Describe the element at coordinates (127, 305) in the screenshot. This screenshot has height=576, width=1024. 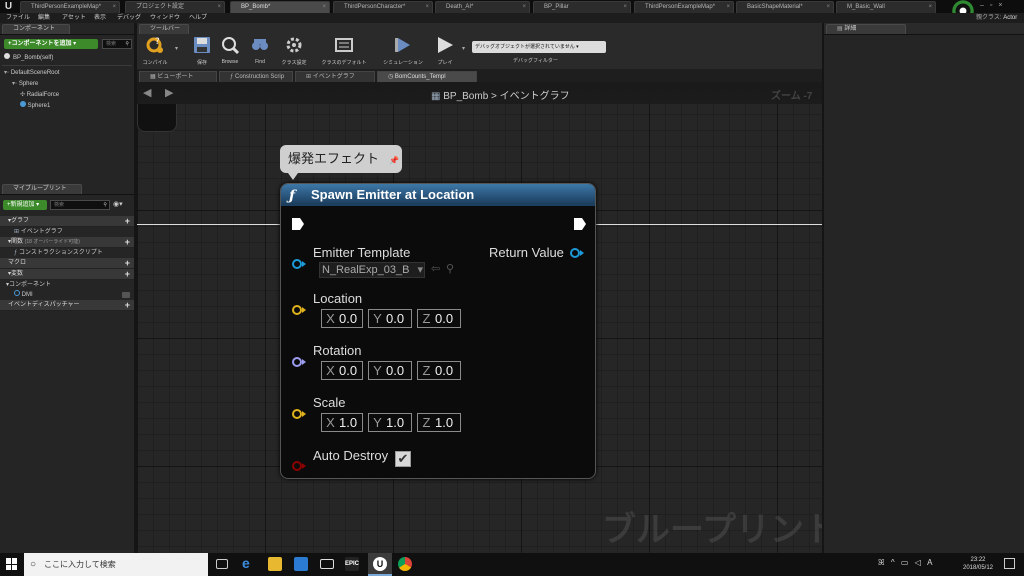
I see `add-dispatcher-button: +` at that location.